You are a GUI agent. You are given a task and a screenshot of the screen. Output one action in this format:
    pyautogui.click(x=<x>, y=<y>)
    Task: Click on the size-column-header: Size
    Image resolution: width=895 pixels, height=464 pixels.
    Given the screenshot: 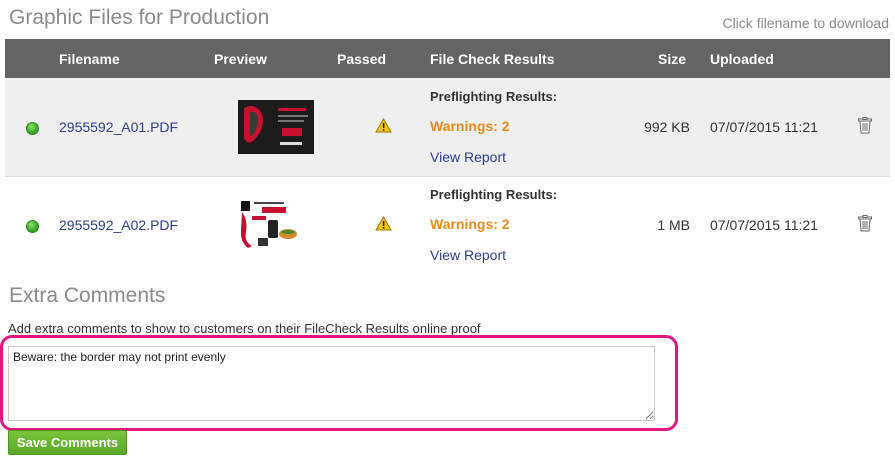 What is the action you would take?
    pyautogui.click(x=640, y=58)
    